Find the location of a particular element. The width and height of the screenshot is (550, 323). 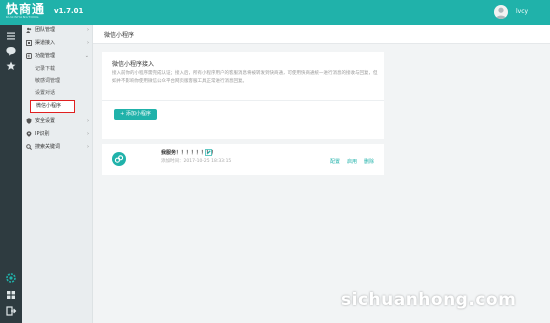

username: lvcy is located at coordinates (522, 11).